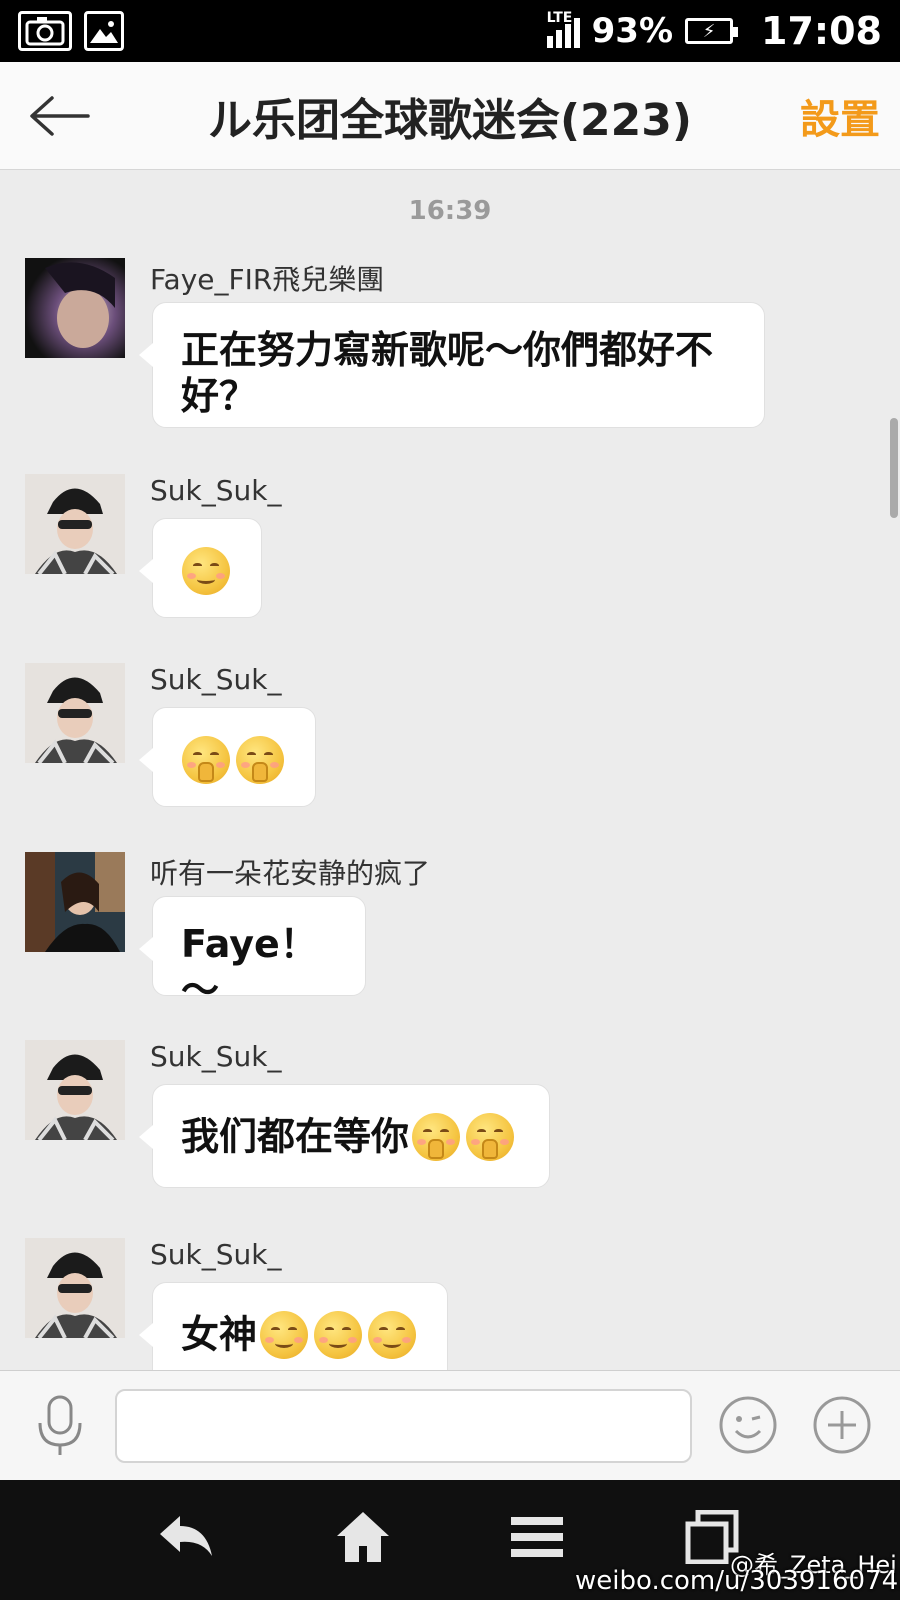  I want to click on chat-header: ル乐团全球歌迷会(223) 設置, so click(450, 116).